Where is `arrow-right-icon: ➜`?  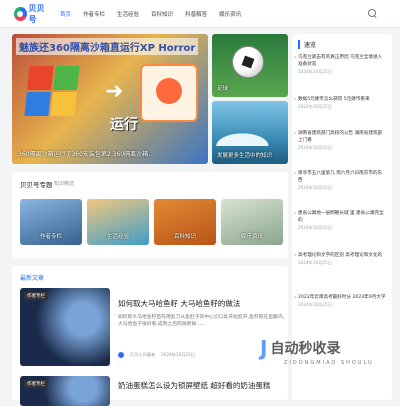 arrow-right-icon: ➜ is located at coordinates (114, 91).